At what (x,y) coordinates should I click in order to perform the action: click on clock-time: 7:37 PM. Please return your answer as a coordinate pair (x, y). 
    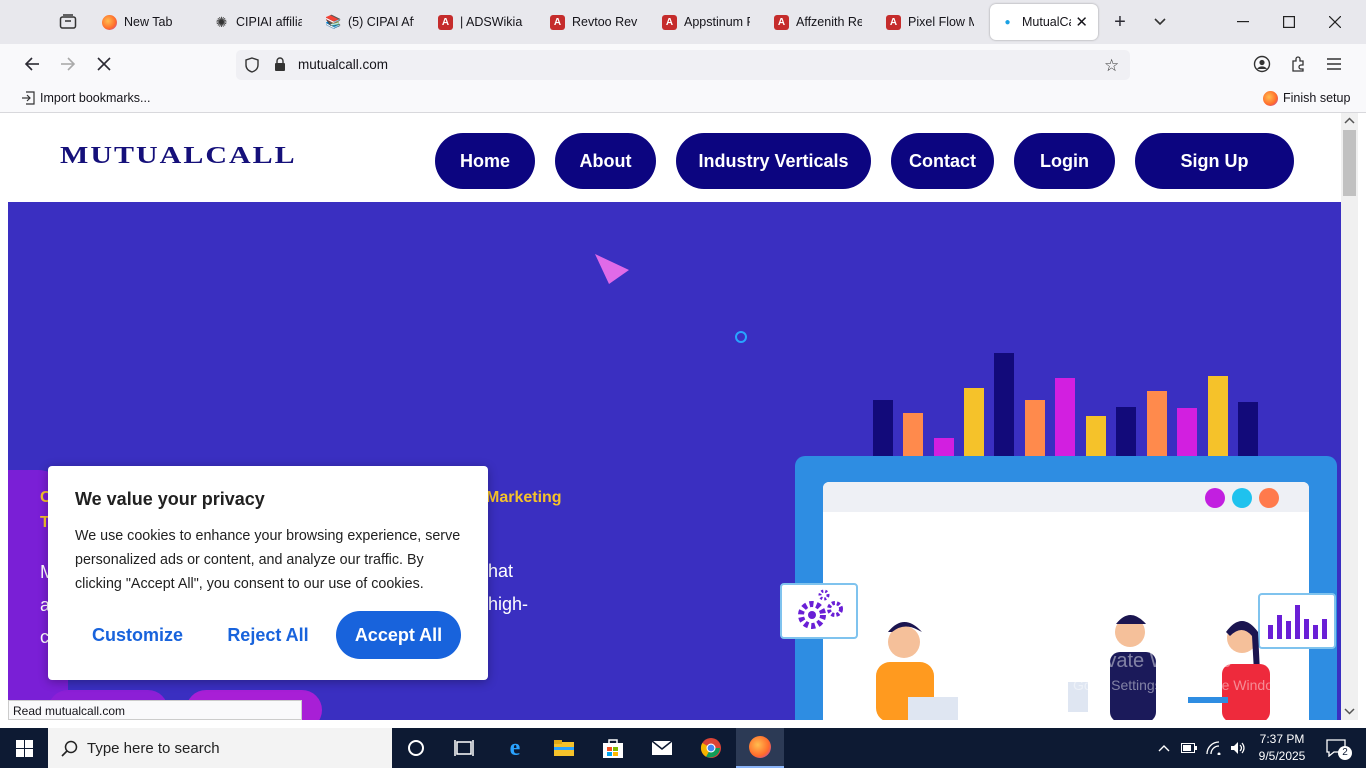
    Looking at the image, I should click on (1282, 739).